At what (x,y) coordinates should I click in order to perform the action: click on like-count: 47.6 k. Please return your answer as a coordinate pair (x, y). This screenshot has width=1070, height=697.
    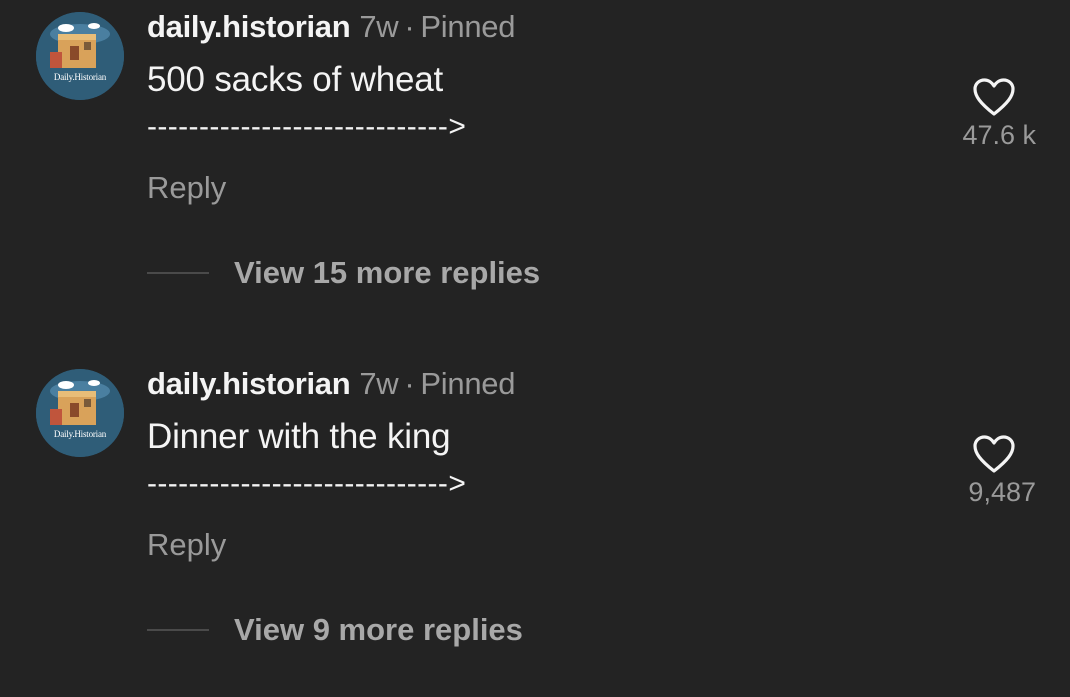
    Looking at the image, I should click on (999, 135).